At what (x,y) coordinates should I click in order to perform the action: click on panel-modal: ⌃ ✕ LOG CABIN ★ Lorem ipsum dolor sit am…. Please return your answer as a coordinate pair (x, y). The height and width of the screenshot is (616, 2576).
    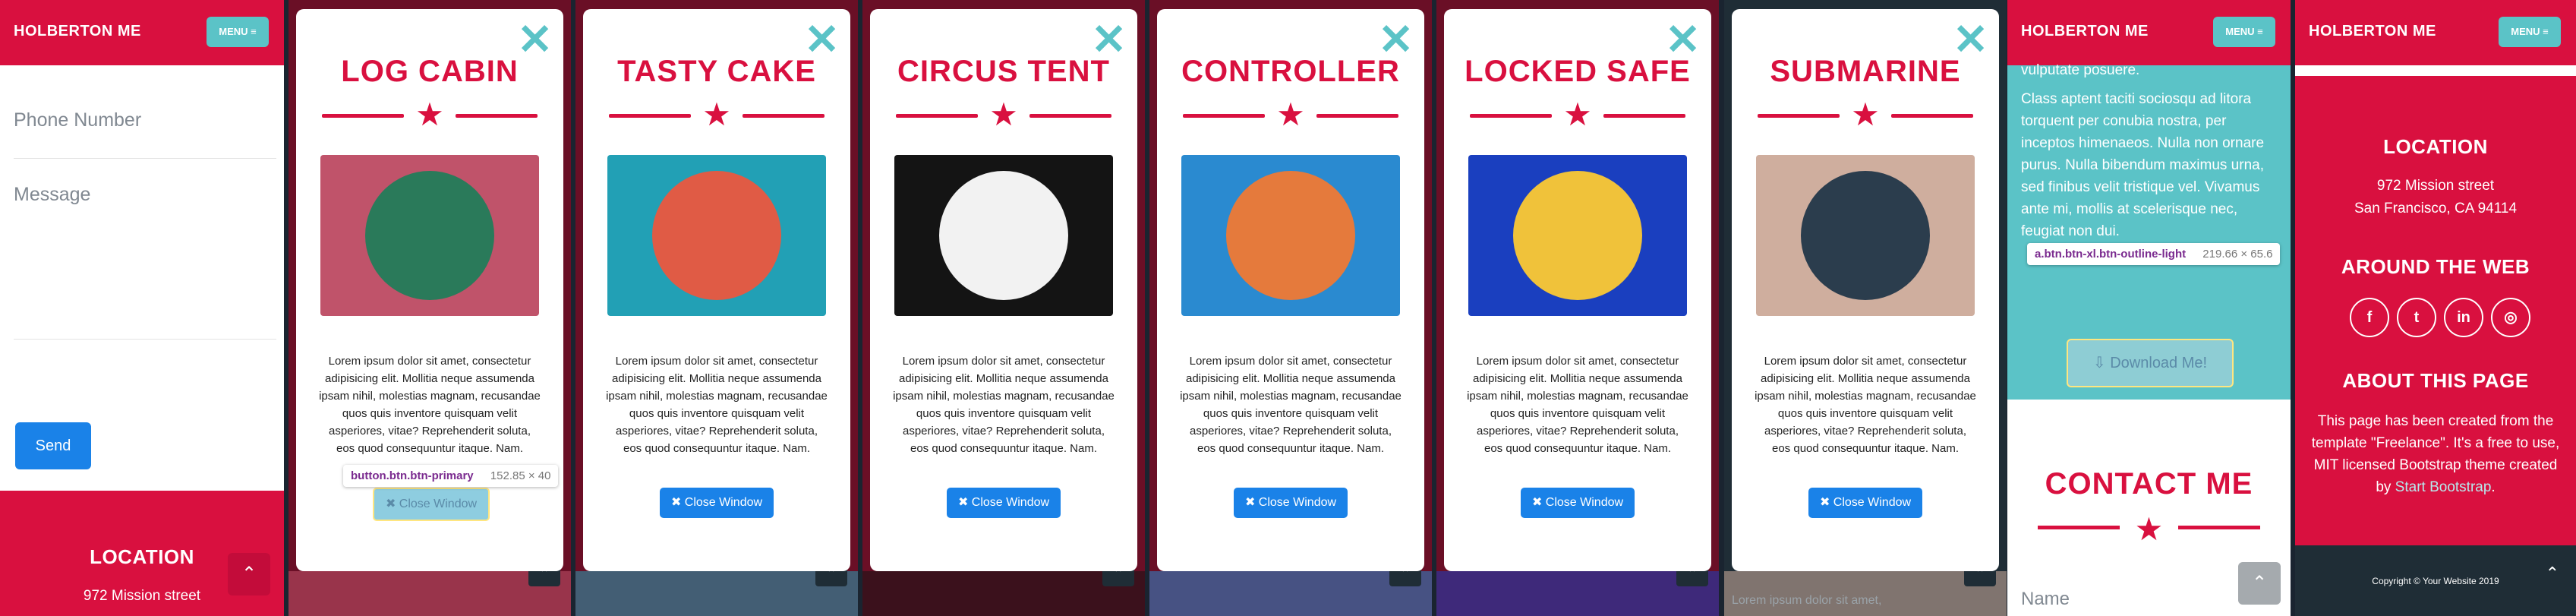
    Looking at the image, I should click on (429, 308).